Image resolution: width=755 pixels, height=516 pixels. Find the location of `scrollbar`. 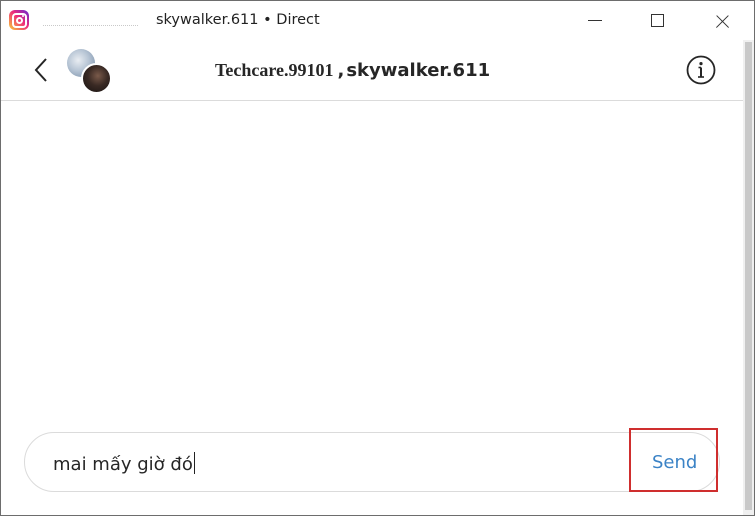

scrollbar is located at coordinates (748, 277).